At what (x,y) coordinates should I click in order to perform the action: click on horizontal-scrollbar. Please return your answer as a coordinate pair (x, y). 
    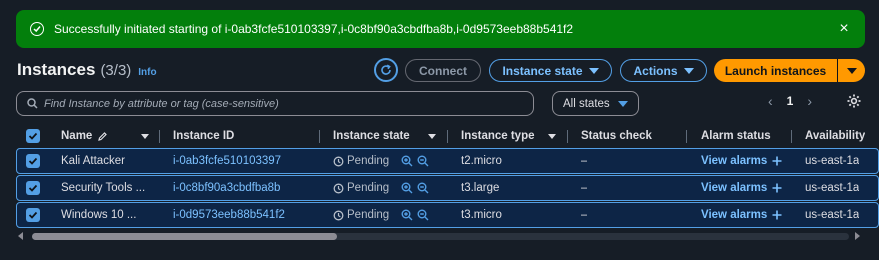
    Looking at the image, I should click on (440, 236).